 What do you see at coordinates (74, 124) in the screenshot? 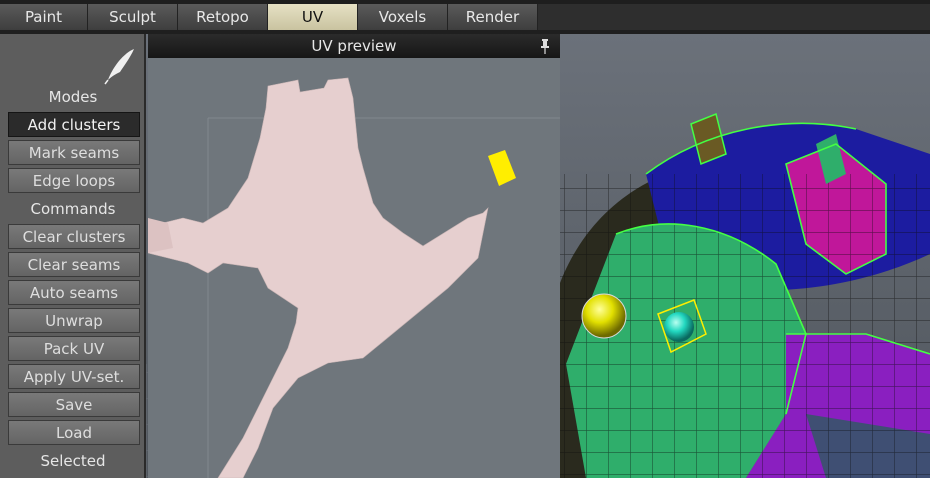
I see `add-clusters-button: Add clusters` at bounding box center [74, 124].